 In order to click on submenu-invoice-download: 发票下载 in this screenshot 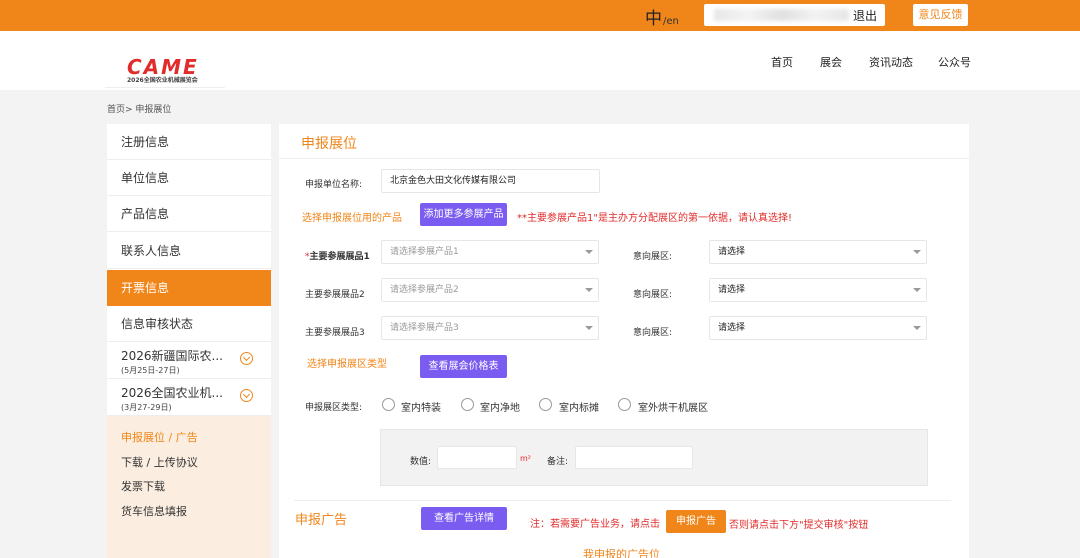, I will do `click(143, 486)`.